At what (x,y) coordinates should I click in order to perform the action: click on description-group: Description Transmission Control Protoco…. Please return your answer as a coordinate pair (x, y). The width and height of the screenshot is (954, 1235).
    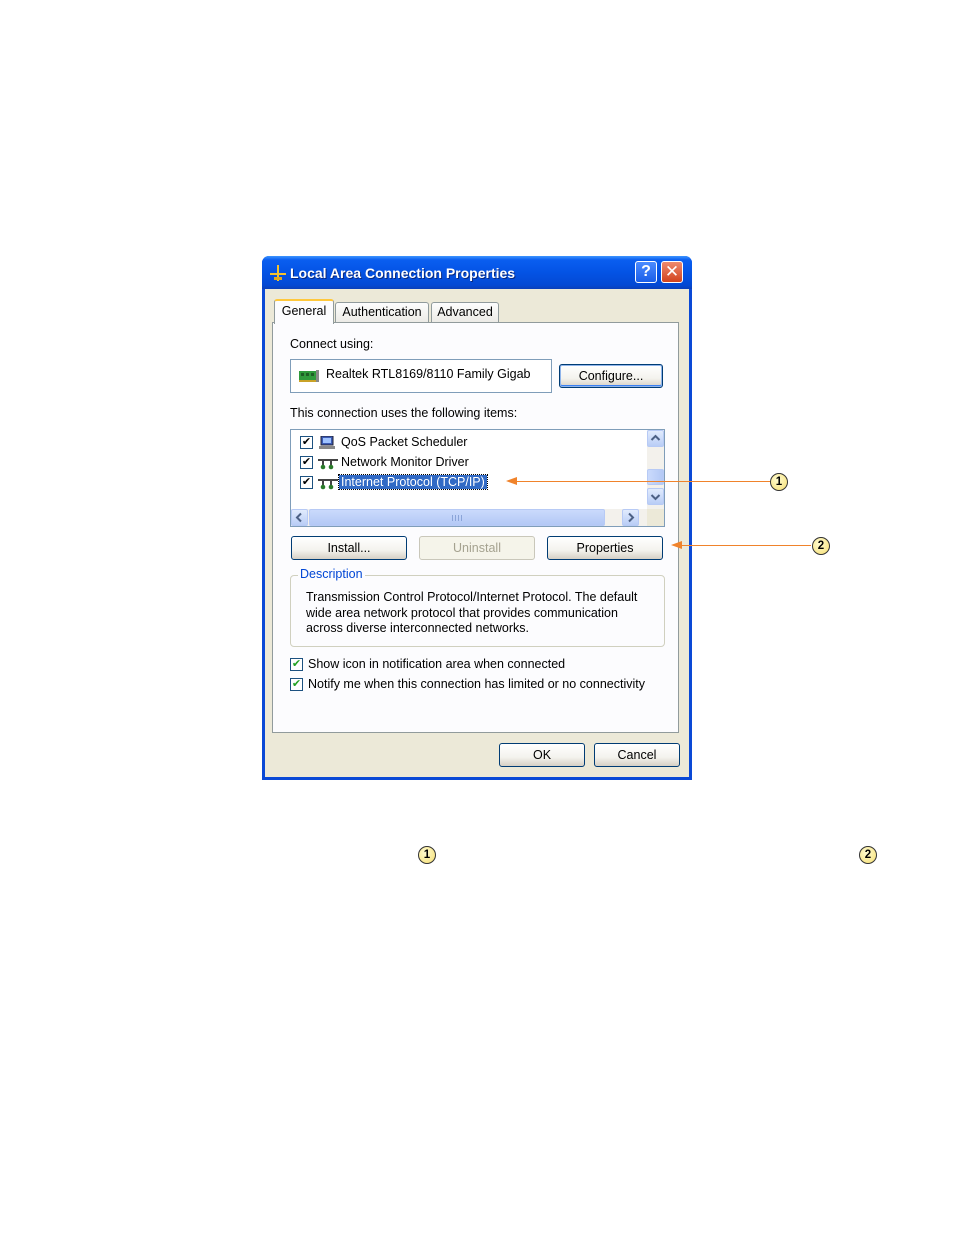
    Looking at the image, I should click on (477, 607).